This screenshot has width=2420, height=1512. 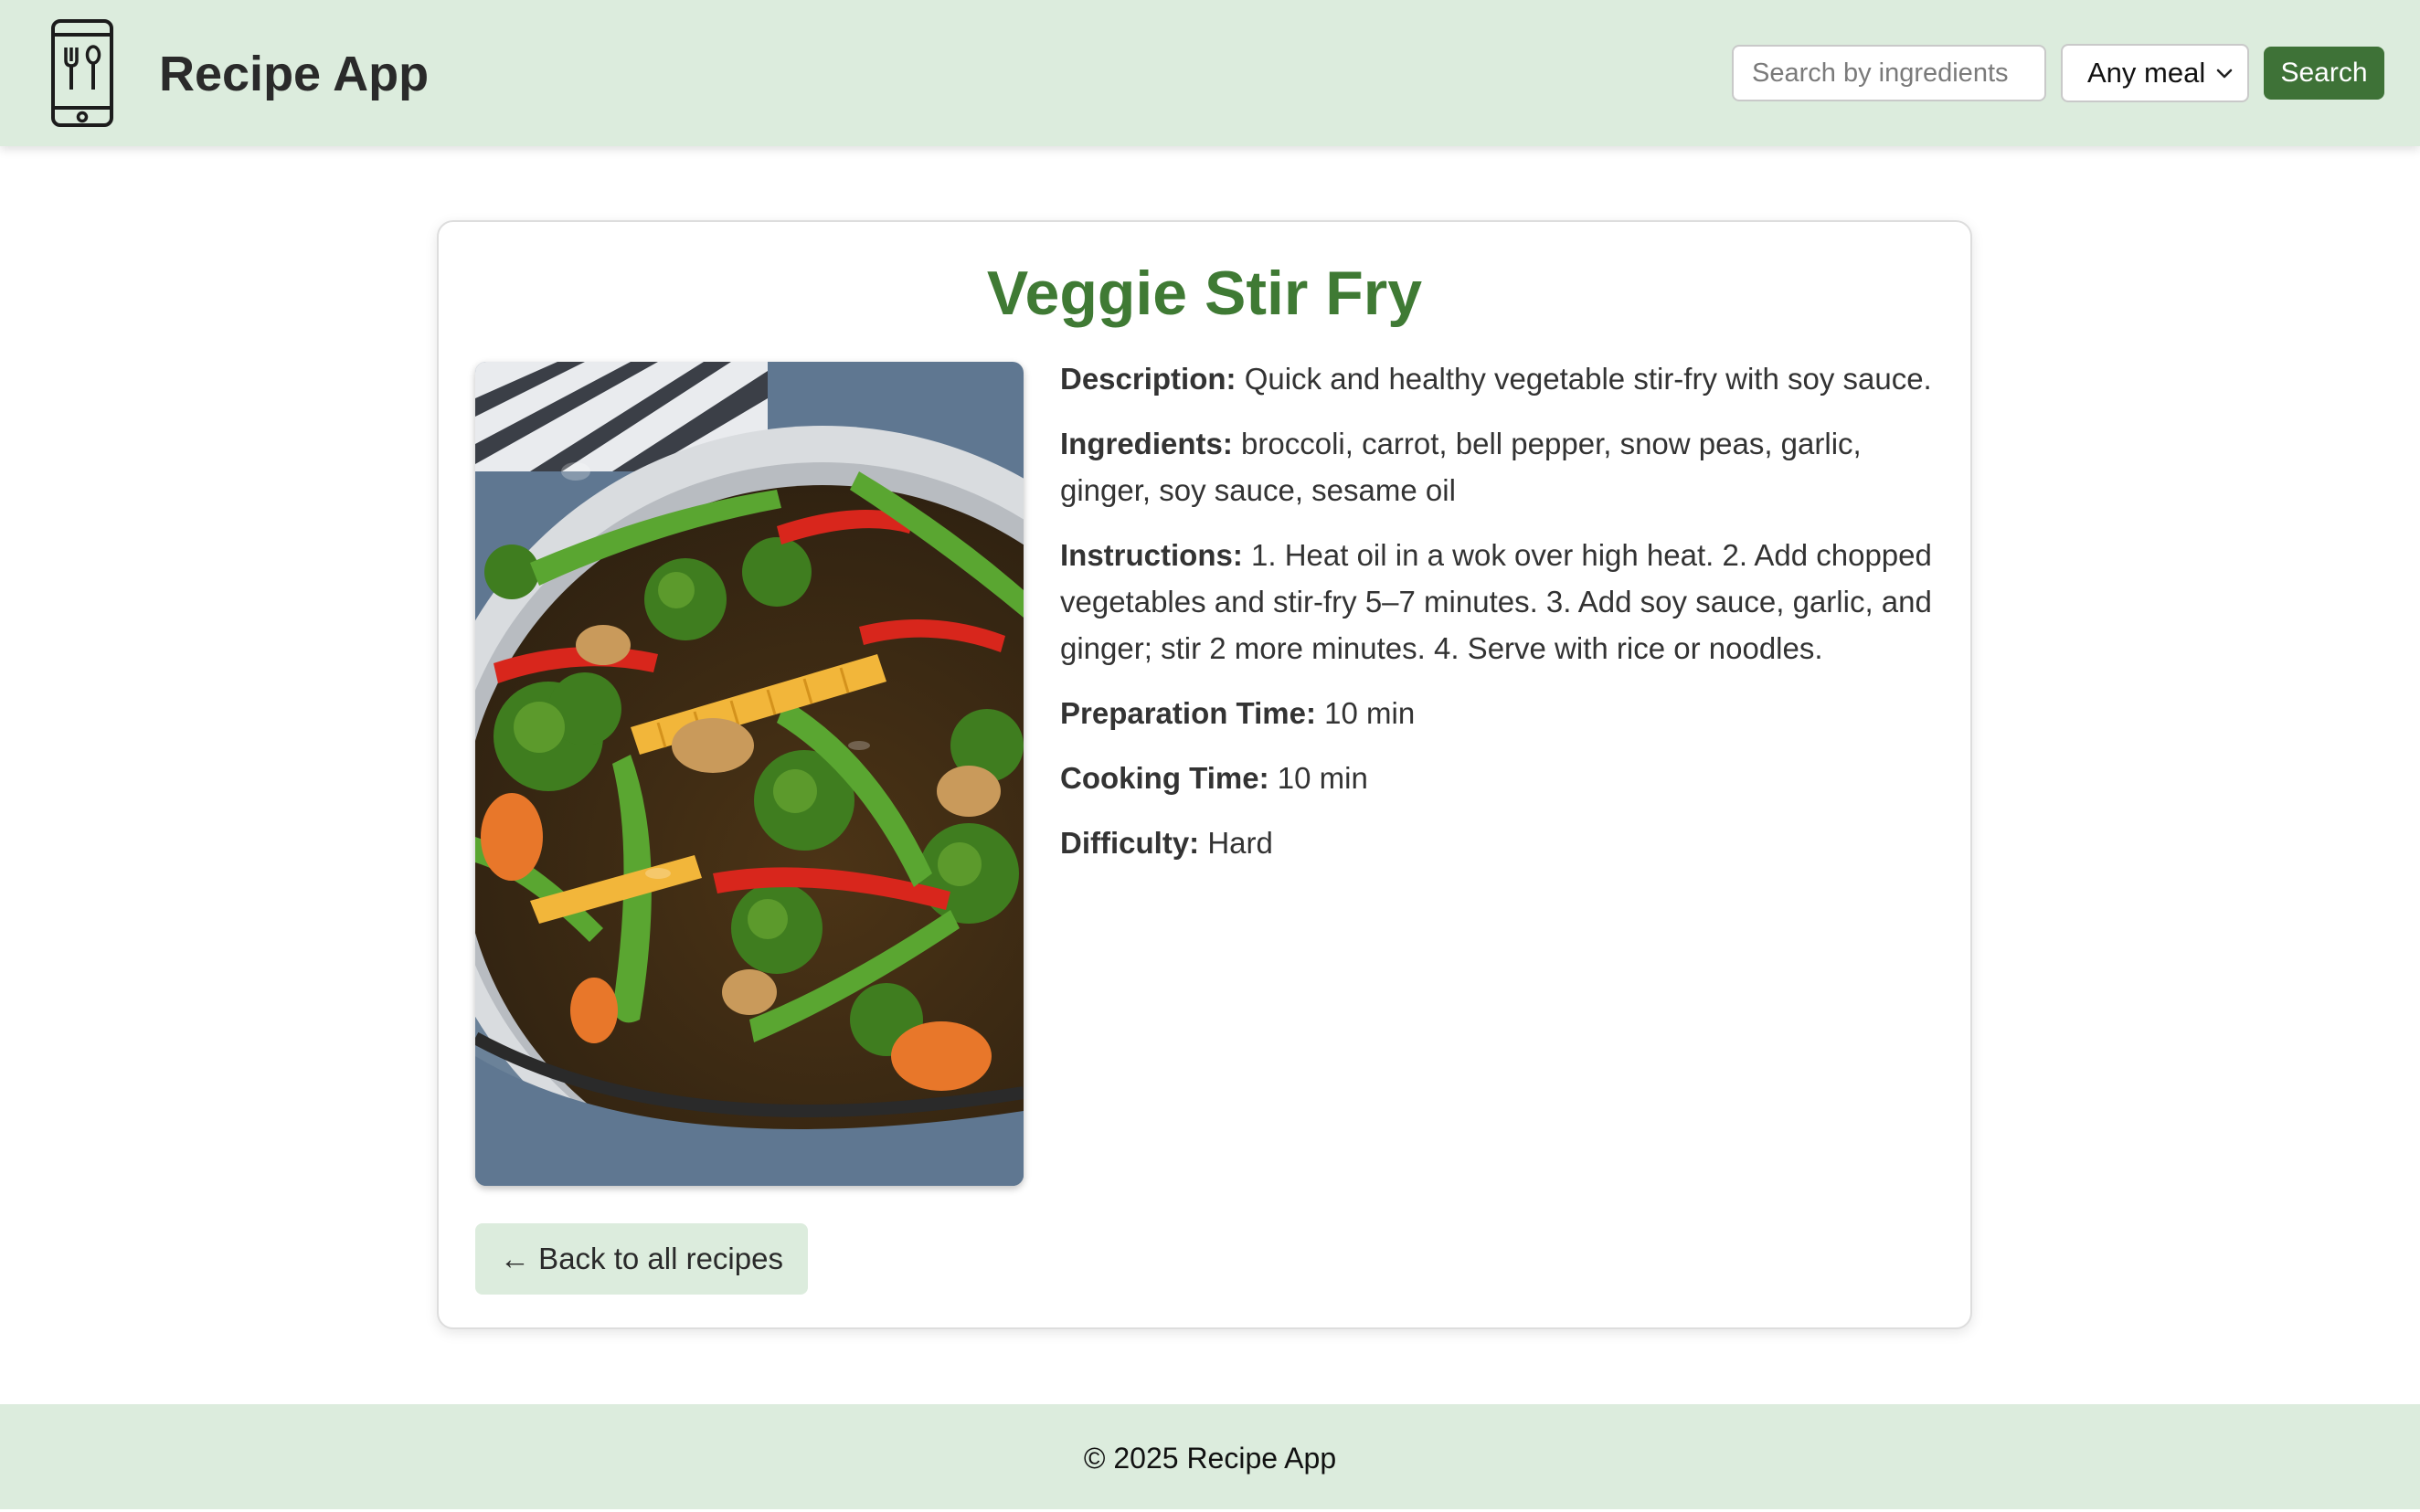 I want to click on cook-time-label: Cooking Time:, so click(x=1164, y=778).